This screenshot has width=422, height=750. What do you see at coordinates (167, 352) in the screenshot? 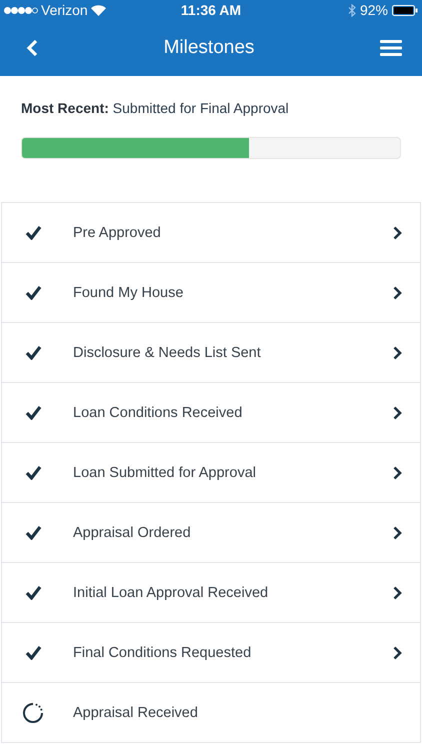
I see `milestone-label: Disclosure & Needs List Sent` at bounding box center [167, 352].